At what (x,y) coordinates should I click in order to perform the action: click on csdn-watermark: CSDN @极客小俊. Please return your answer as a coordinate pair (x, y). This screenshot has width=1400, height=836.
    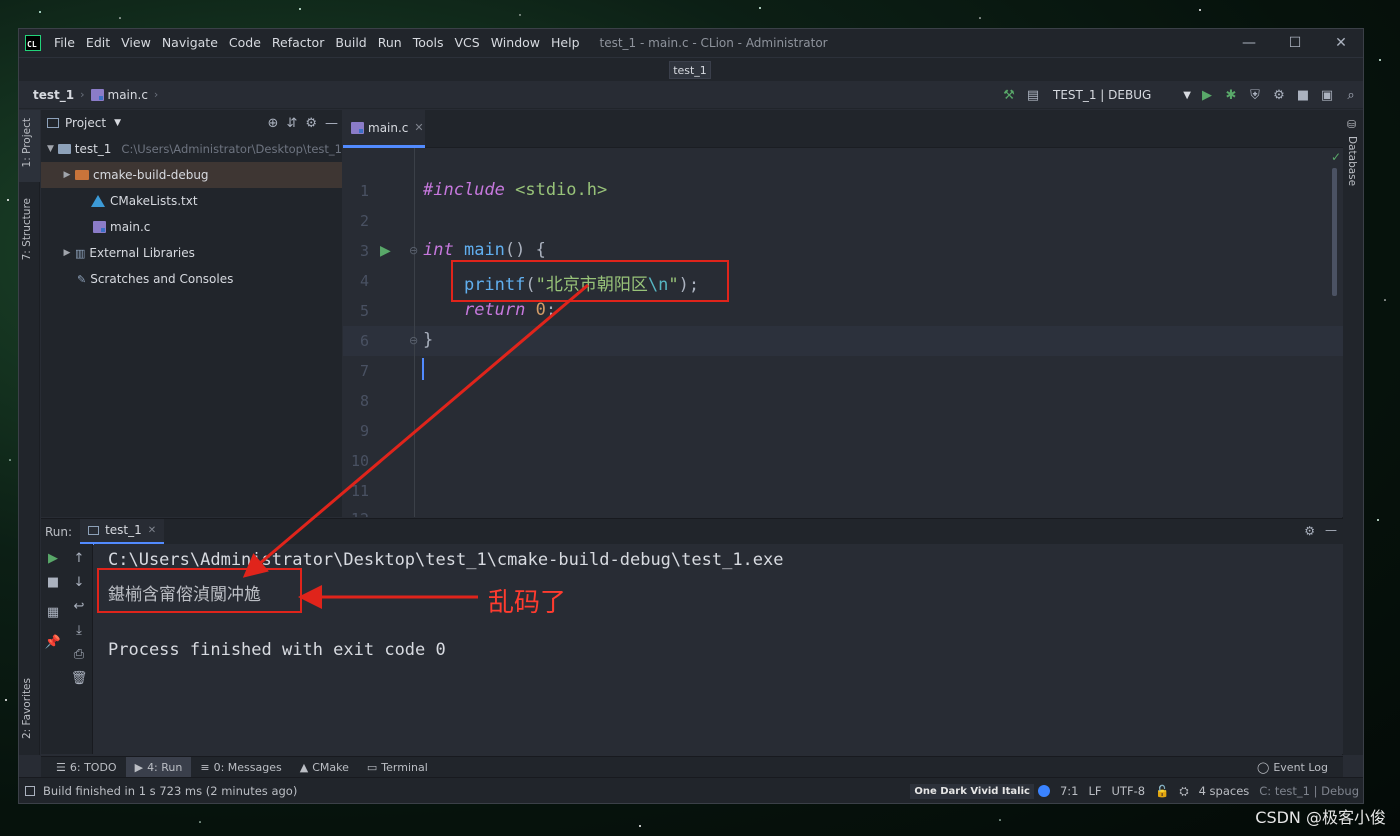
    Looking at the image, I should click on (1320, 817).